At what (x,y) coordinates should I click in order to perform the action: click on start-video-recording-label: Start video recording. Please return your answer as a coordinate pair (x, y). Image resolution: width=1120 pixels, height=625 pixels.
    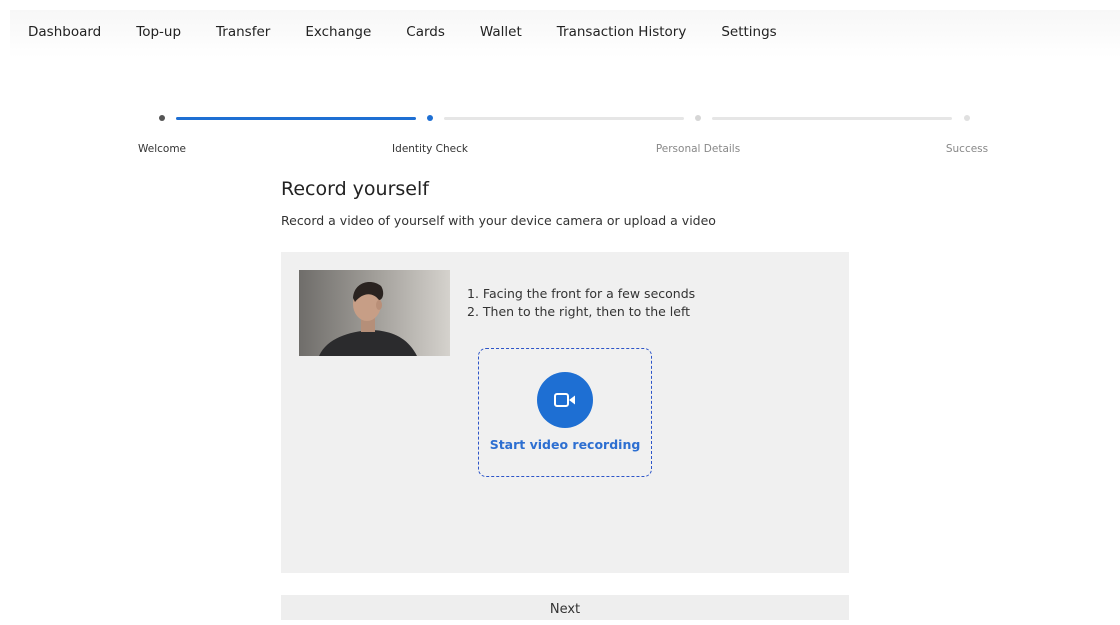
    Looking at the image, I should click on (565, 444).